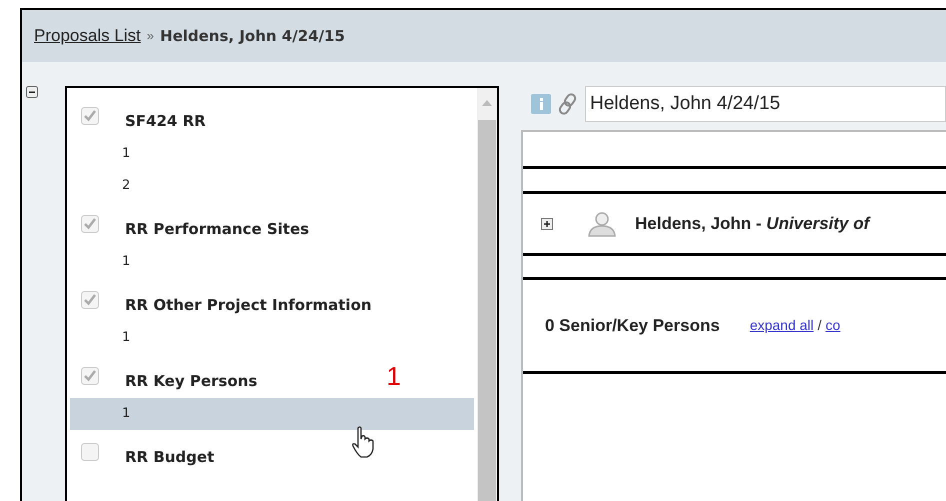  What do you see at coordinates (32, 92) in the screenshot?
I see `collapse-icon` at bounding box center [32, 92].